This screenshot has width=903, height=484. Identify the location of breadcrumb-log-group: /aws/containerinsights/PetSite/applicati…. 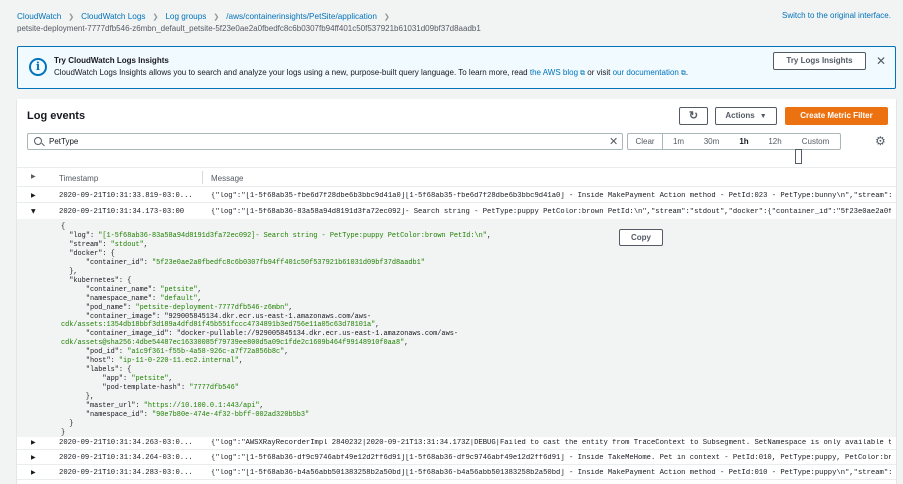
(301, 16).